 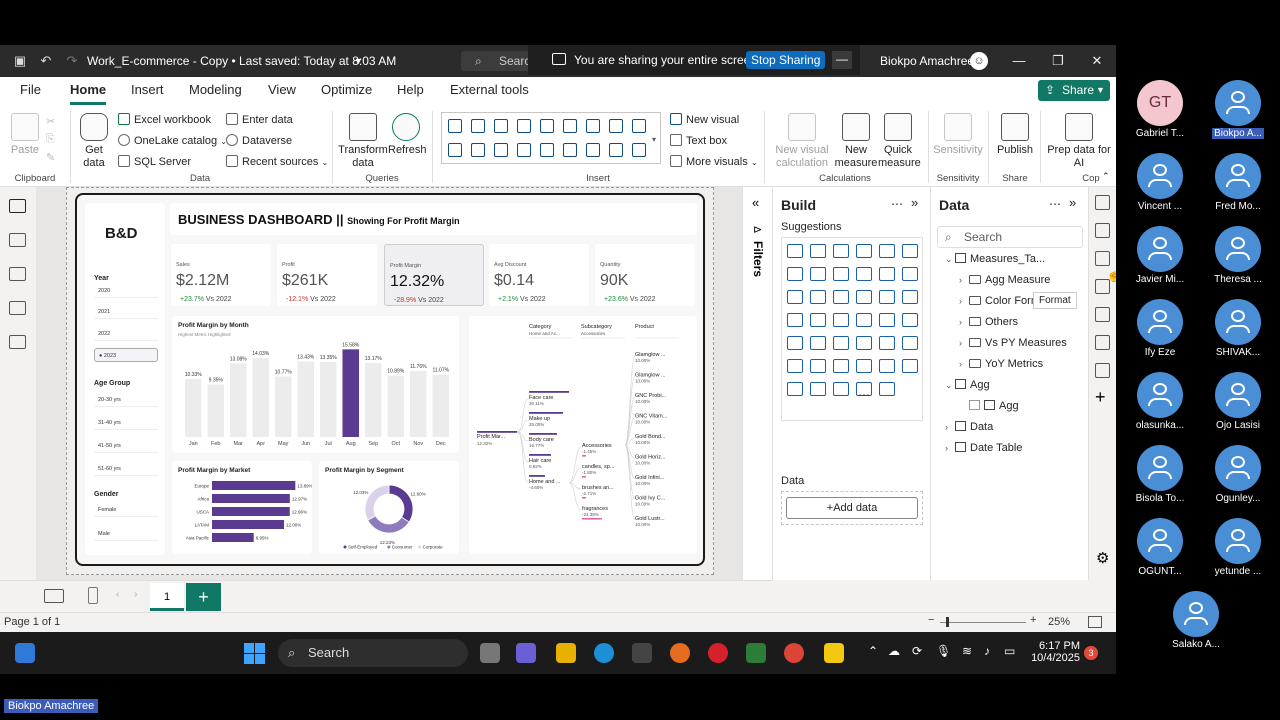 What do you see at coordinates (714, 162) in the screenshot?
I see `more-visuals-button: More visuals ⌄` at bounding box center [714, 162].